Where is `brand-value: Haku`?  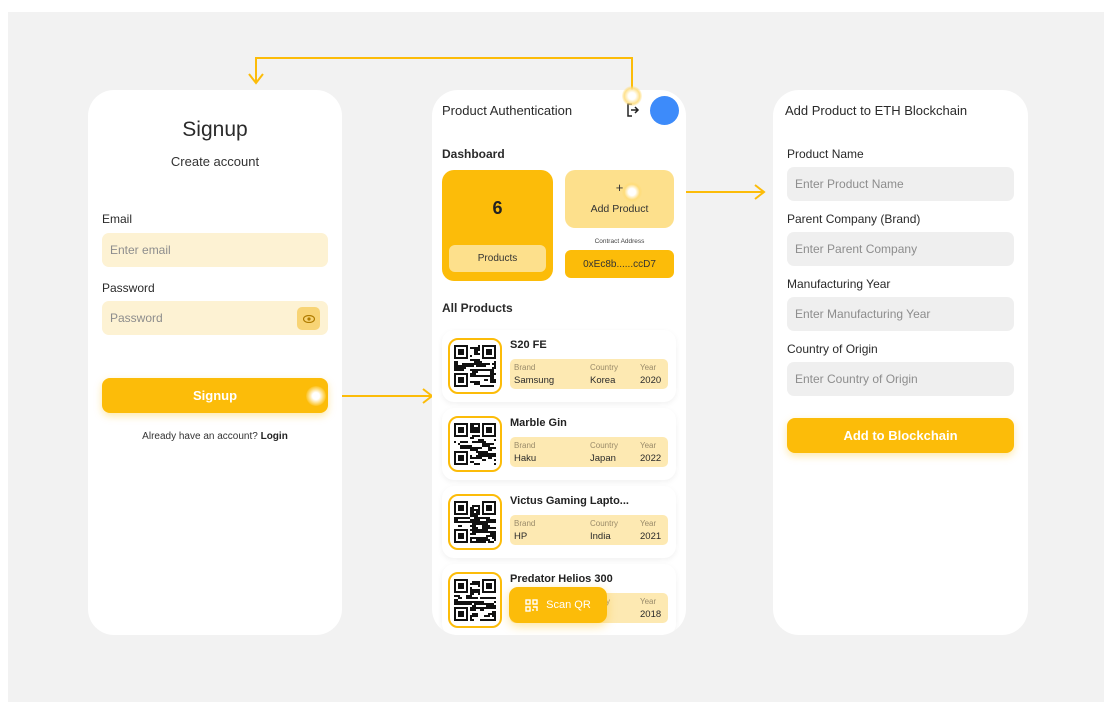 brand-value: Haku is located at coordinates (525, 458).